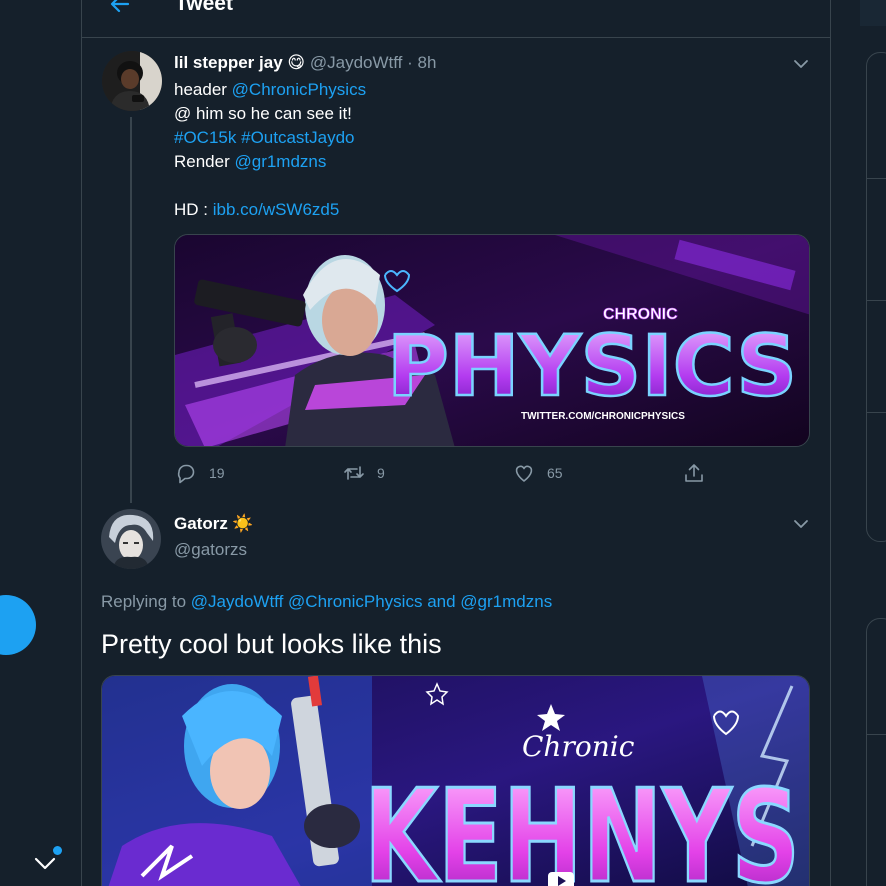 This screenshot has height=886, width=886. What do you see at coordinates (582, 824) in the screenshot?
I see `media-big-title: KEHNYS` at bounding box center [582, 824].